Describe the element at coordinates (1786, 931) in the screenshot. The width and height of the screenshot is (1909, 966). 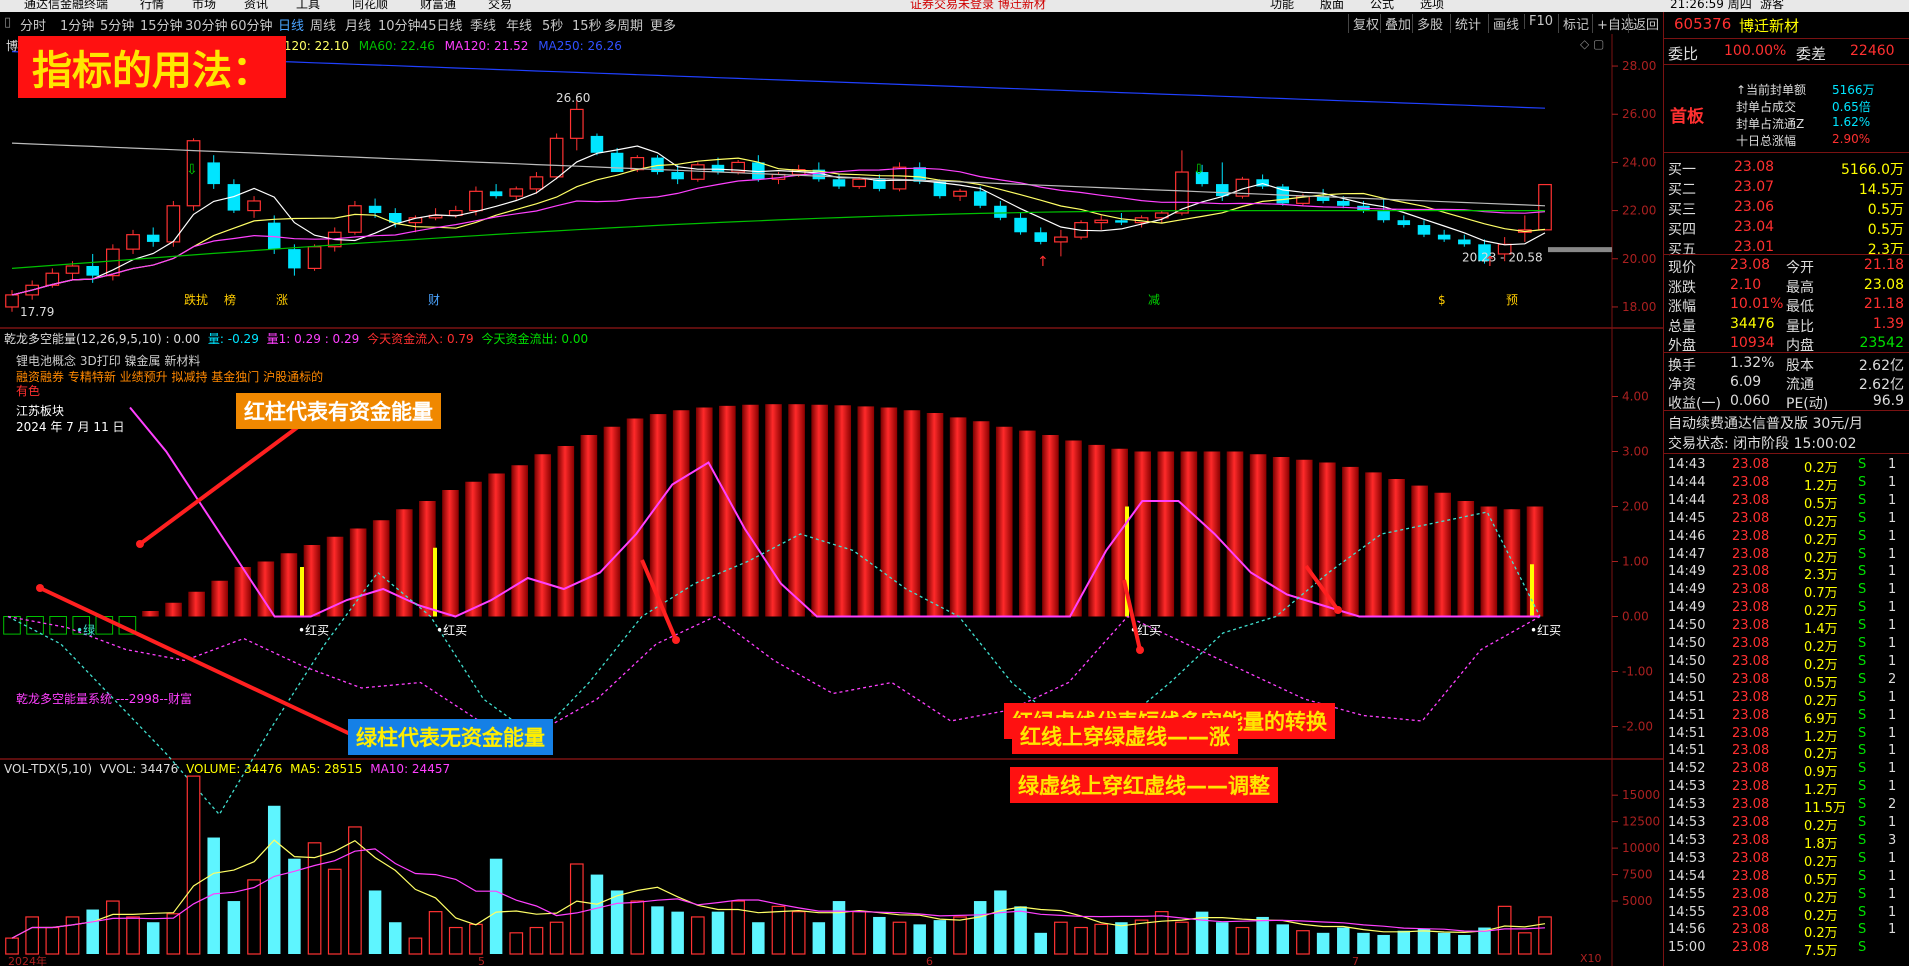
I see `tick-row: 14:56 23.08 0.2万 S 1` at that location.